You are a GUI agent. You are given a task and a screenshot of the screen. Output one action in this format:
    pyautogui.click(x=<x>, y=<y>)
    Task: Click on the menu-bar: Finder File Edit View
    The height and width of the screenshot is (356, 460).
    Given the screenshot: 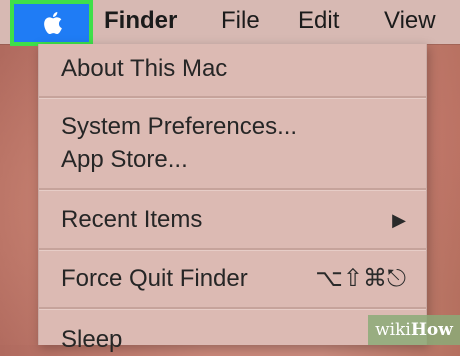 What is the action you would take?
    pyautogui.click(x=230, y=23)
    